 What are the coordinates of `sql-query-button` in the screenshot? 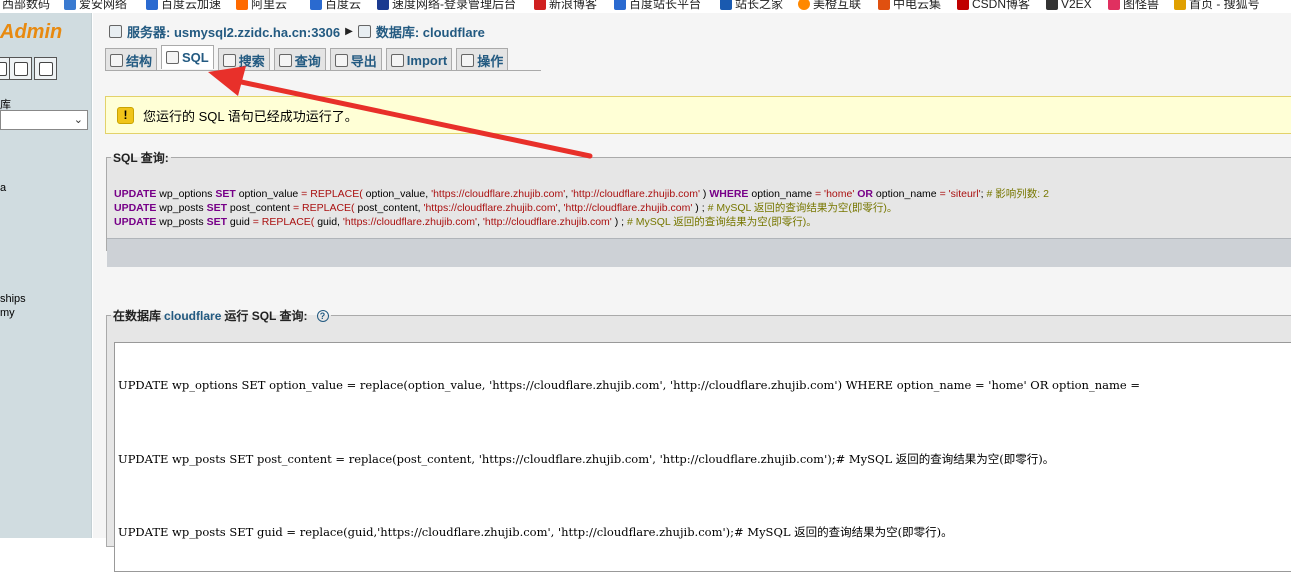 It's located at (45, 68).